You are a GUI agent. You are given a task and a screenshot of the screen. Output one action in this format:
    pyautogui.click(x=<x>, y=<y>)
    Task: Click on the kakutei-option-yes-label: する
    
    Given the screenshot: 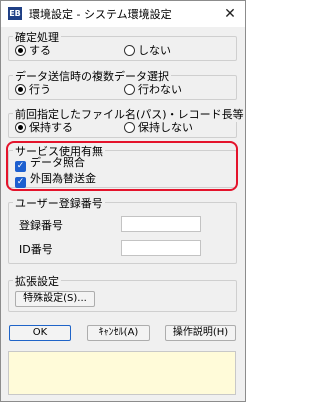 What is the action you would take?
    pyautogui.click(x=40, y=50)
    